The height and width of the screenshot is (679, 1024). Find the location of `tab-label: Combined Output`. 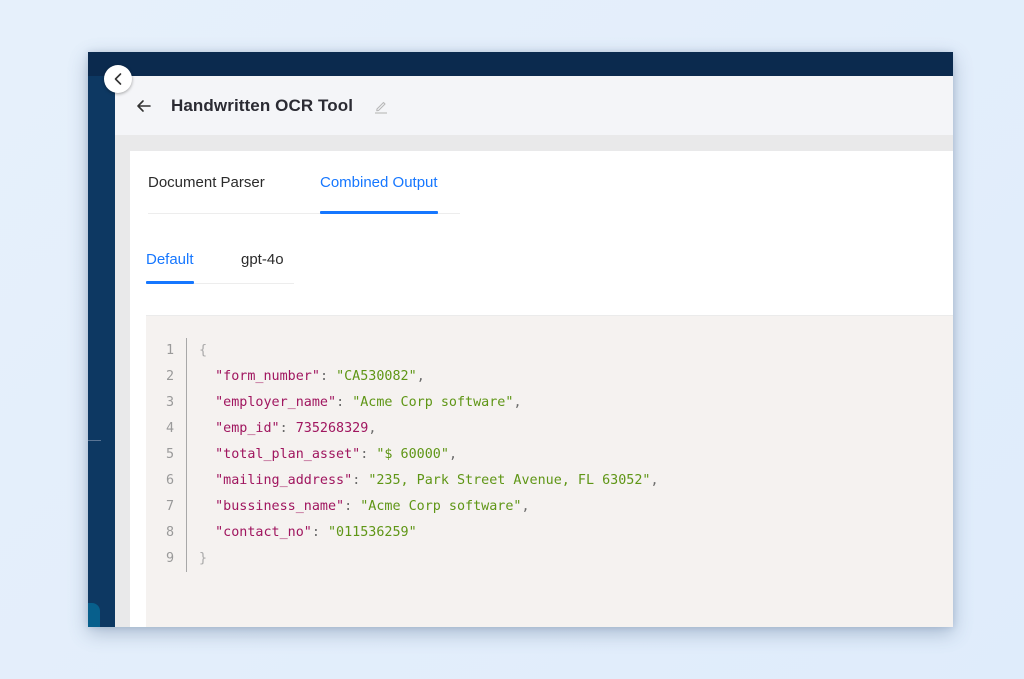

tab-label: Combined Output is located at coordinates (379, 182).